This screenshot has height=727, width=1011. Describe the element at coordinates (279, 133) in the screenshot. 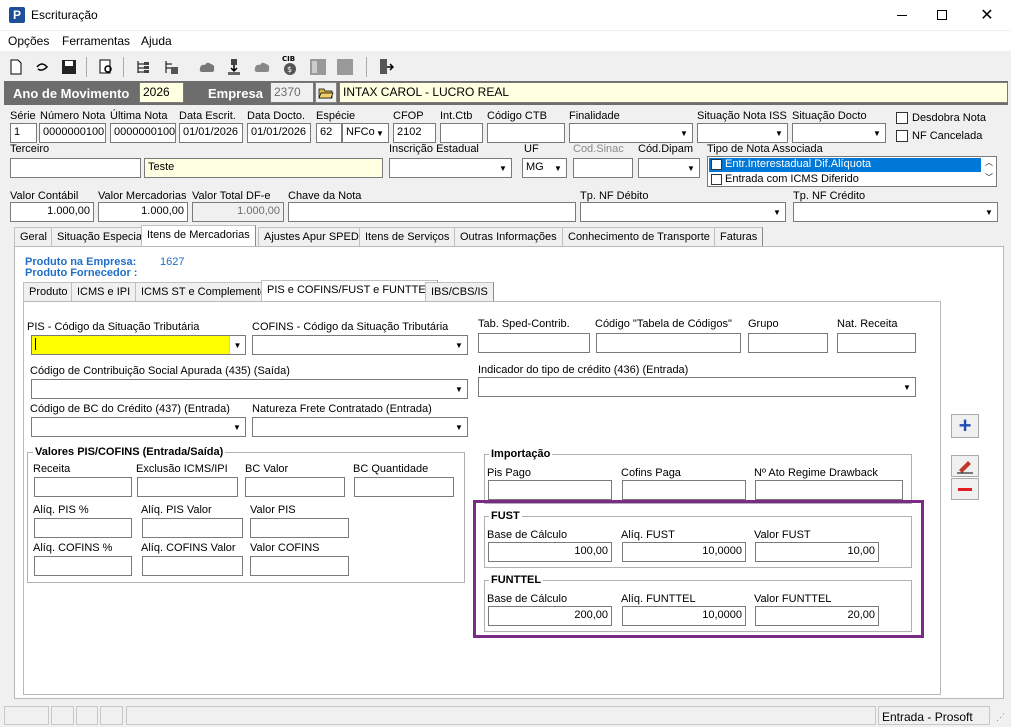

I see `data-docto-field: 01/01/2026` at that location.